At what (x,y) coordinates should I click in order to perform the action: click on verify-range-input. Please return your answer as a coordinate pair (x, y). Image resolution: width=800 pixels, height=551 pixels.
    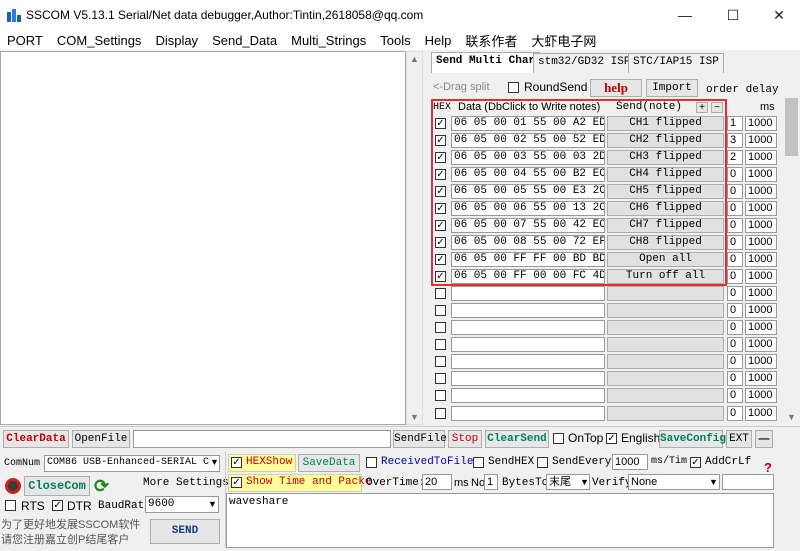
    Looking at the image, I should click on (748, 482).